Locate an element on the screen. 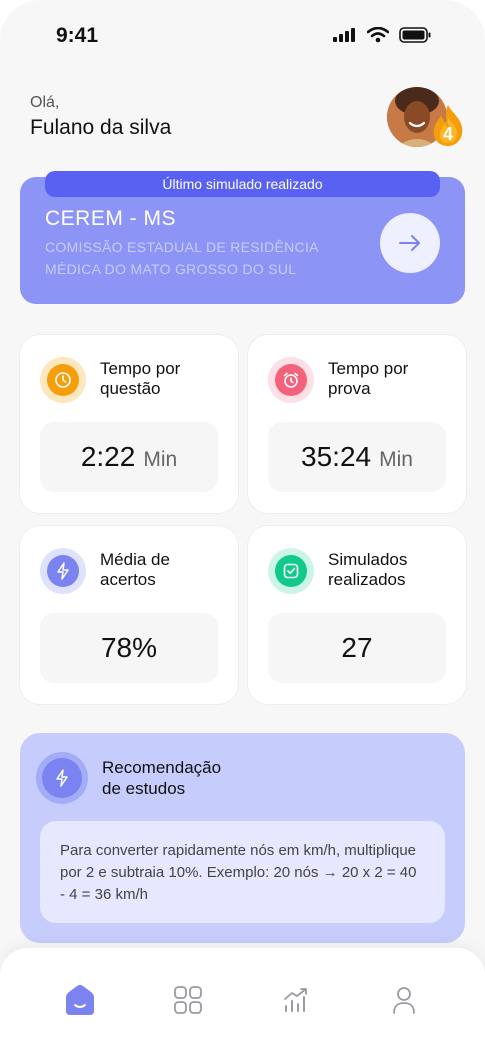 This screenshot has width=485, height=1052. stat-value-box: 2:22 Min is located at coordinates (129, 457).